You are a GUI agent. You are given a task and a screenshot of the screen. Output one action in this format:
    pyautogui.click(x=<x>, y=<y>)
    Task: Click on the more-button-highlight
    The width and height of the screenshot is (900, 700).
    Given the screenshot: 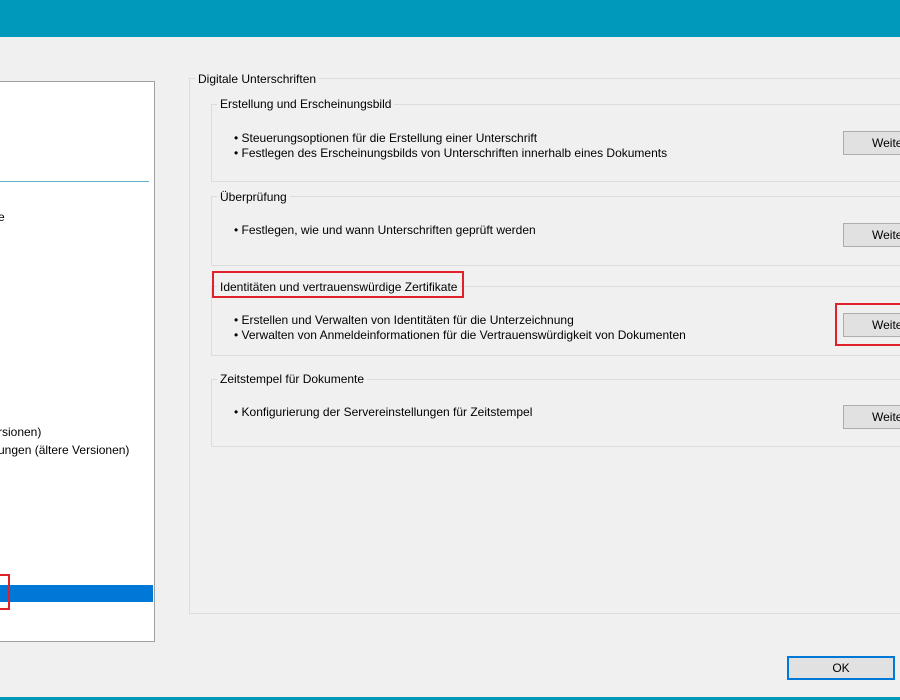 What is the action you would take?
    pyautogui.click(x=867, y=324)
    